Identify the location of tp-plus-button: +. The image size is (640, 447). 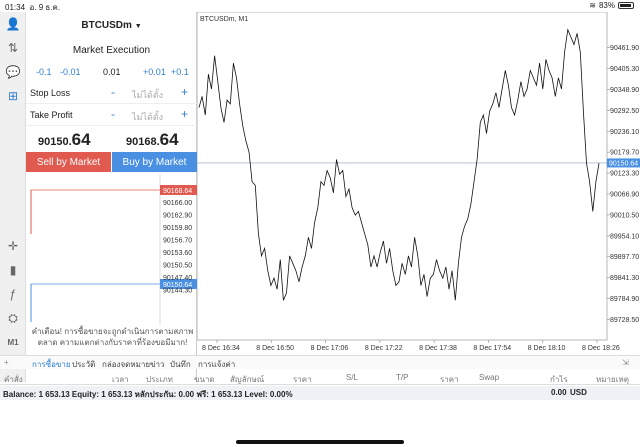
(184, 114).